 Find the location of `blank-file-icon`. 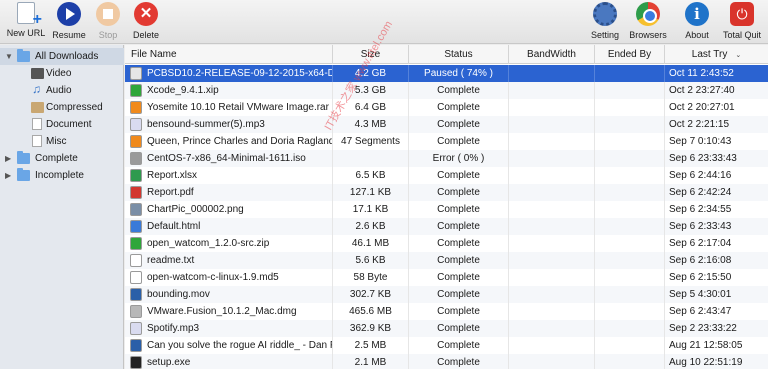

blank-file-icon is located at coordinates (136, 277).